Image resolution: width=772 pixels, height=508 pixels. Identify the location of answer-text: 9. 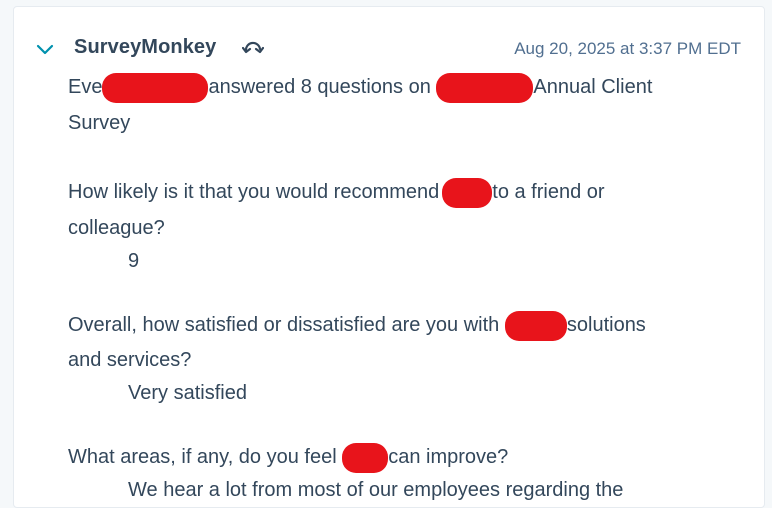
(134, 261).